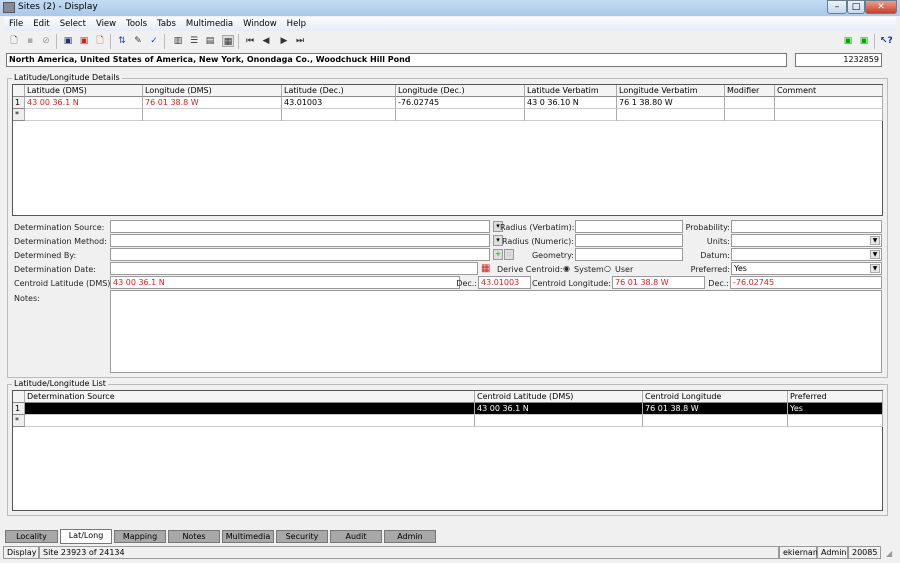  I want to click on table-cell: -76.02745, so click(460, 103).